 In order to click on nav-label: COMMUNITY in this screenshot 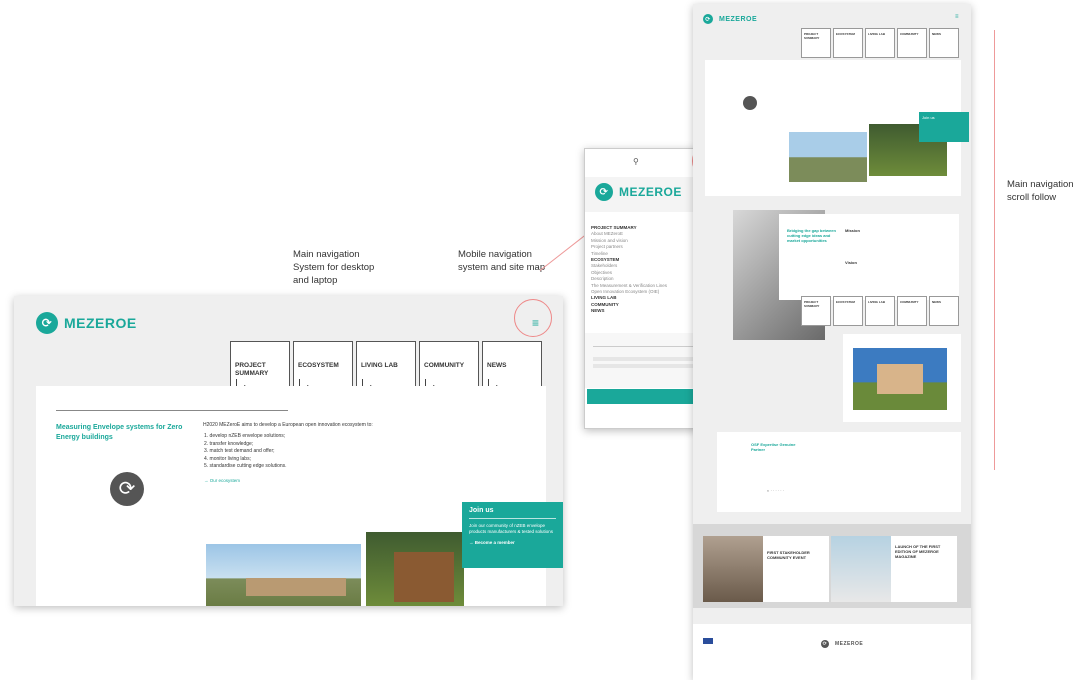, I will do `click(444, 365)`.